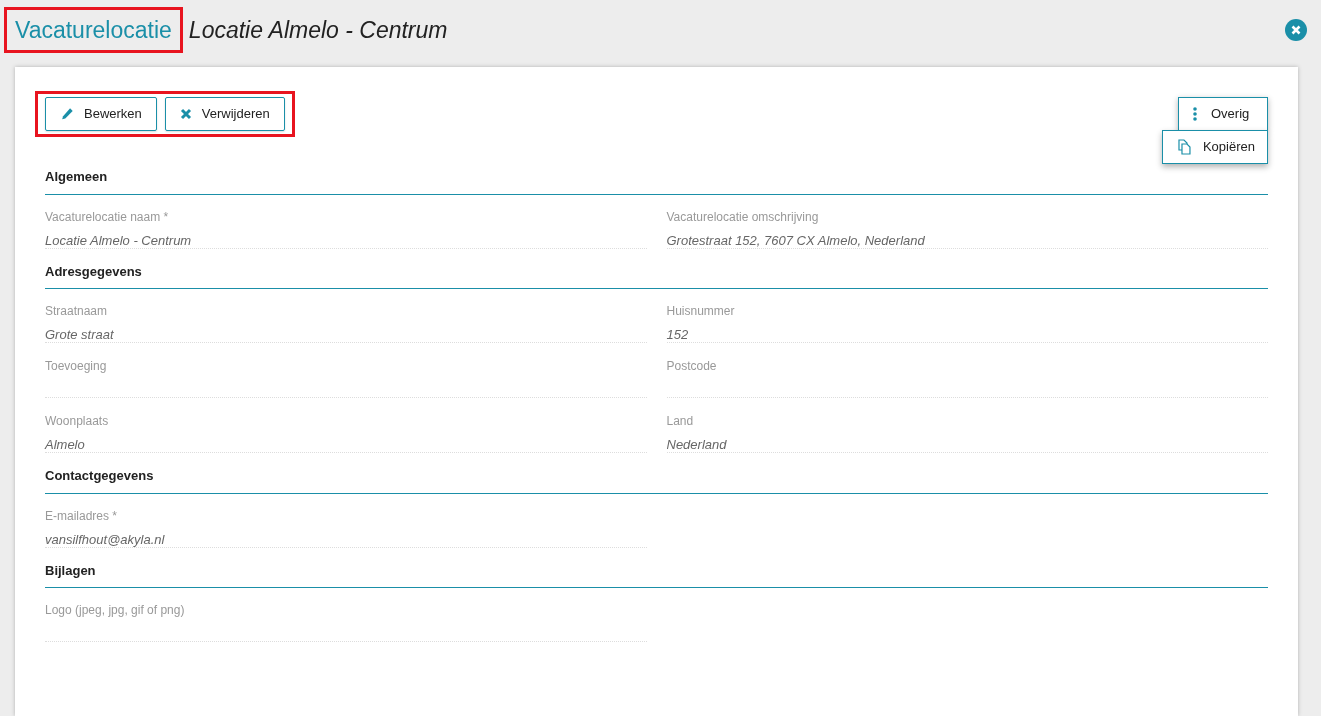 This screenshot has width=1321, height=716. What do you see at coordinates (1184, 147) in the screenshot?
I see `copy-icon` at bounding box center [1184, 147].